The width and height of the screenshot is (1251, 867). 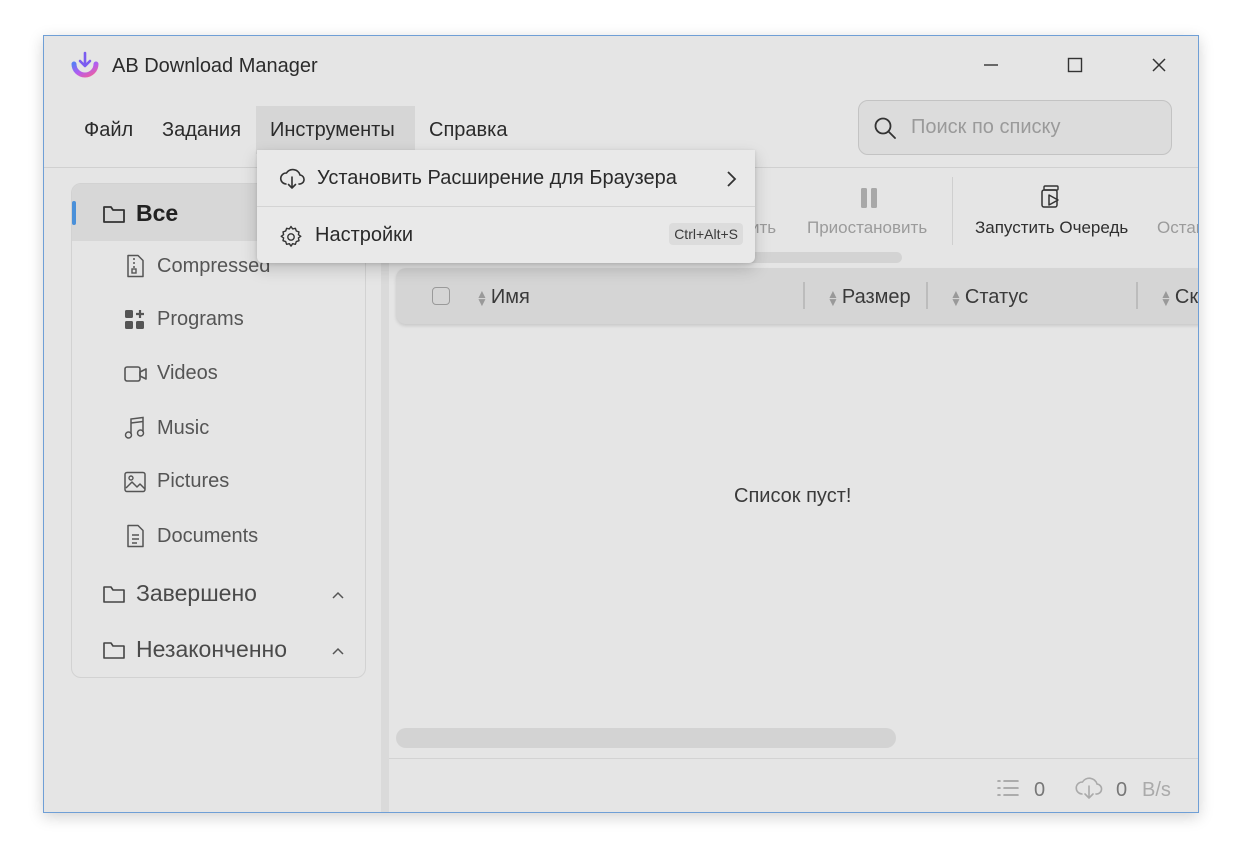 I want to click on maximize-button, so click(x=1075, y=65).